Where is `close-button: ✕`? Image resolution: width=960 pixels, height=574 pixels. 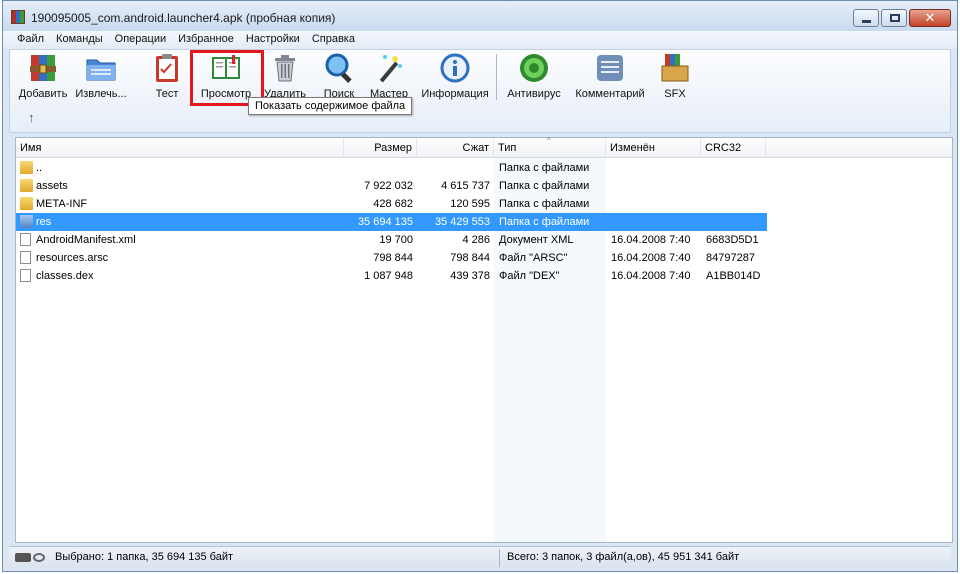
close-button: ✕ is located at coordinates (930, 18).